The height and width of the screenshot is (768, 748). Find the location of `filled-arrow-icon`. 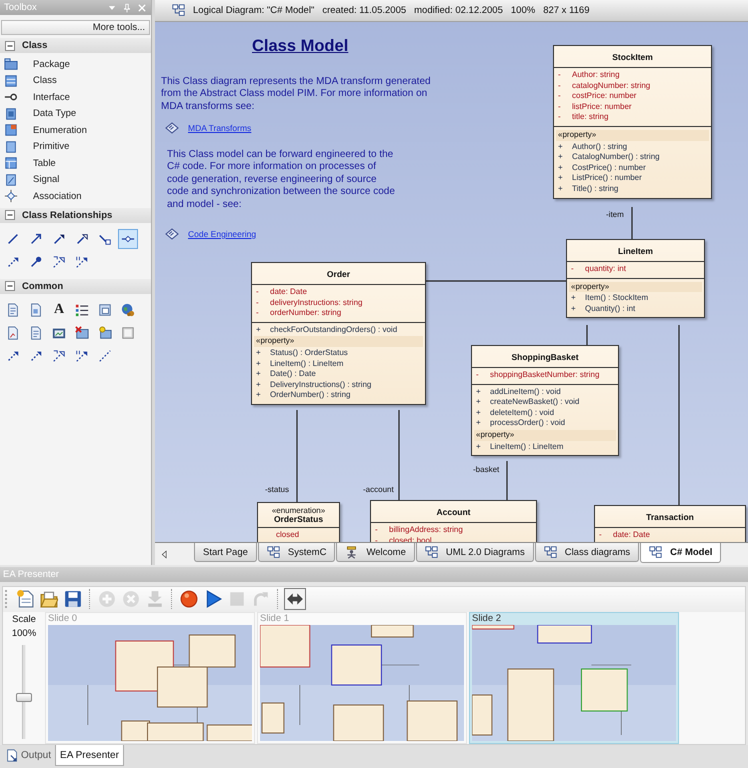

filled-arrow-icon is located at coordinates (59, 239).